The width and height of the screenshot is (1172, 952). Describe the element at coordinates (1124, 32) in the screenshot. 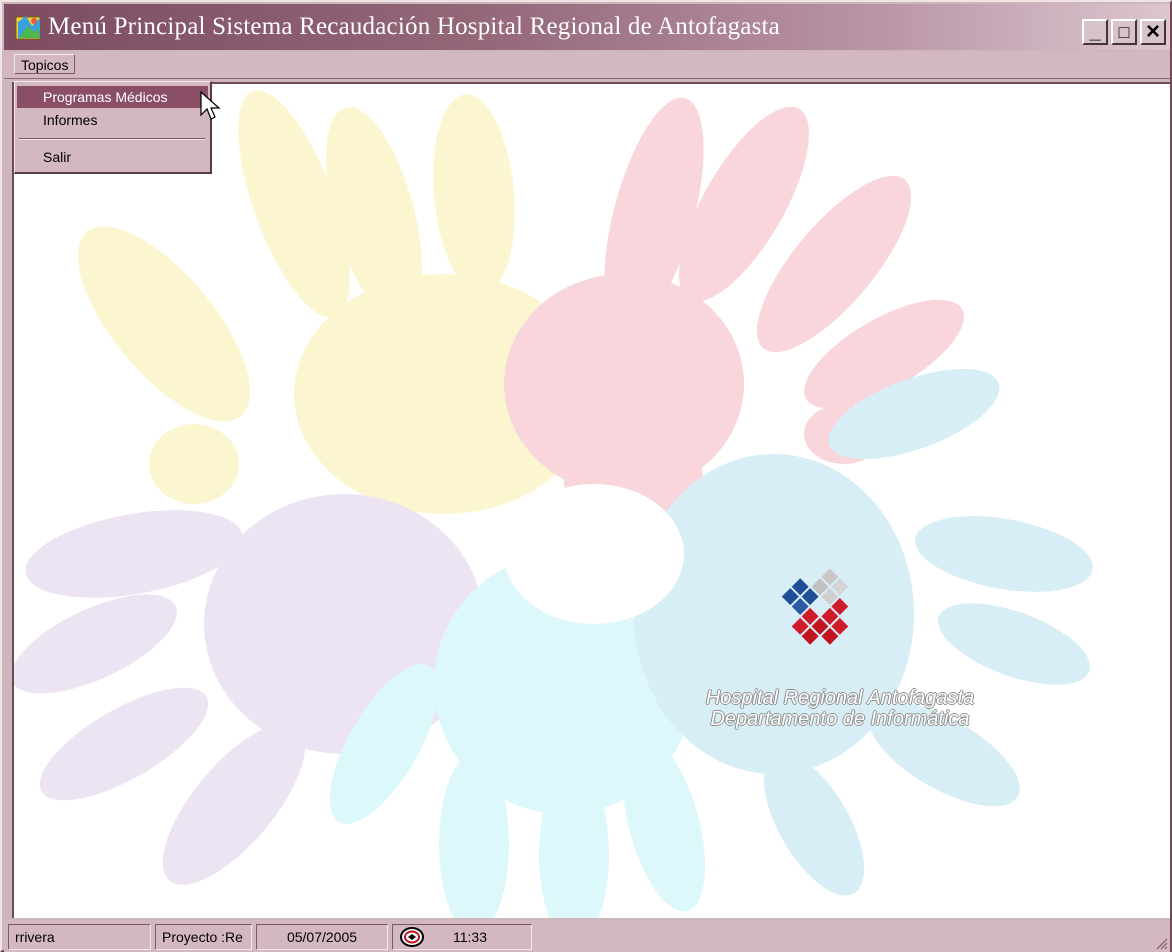

I see `maximize-button: □` at that location.